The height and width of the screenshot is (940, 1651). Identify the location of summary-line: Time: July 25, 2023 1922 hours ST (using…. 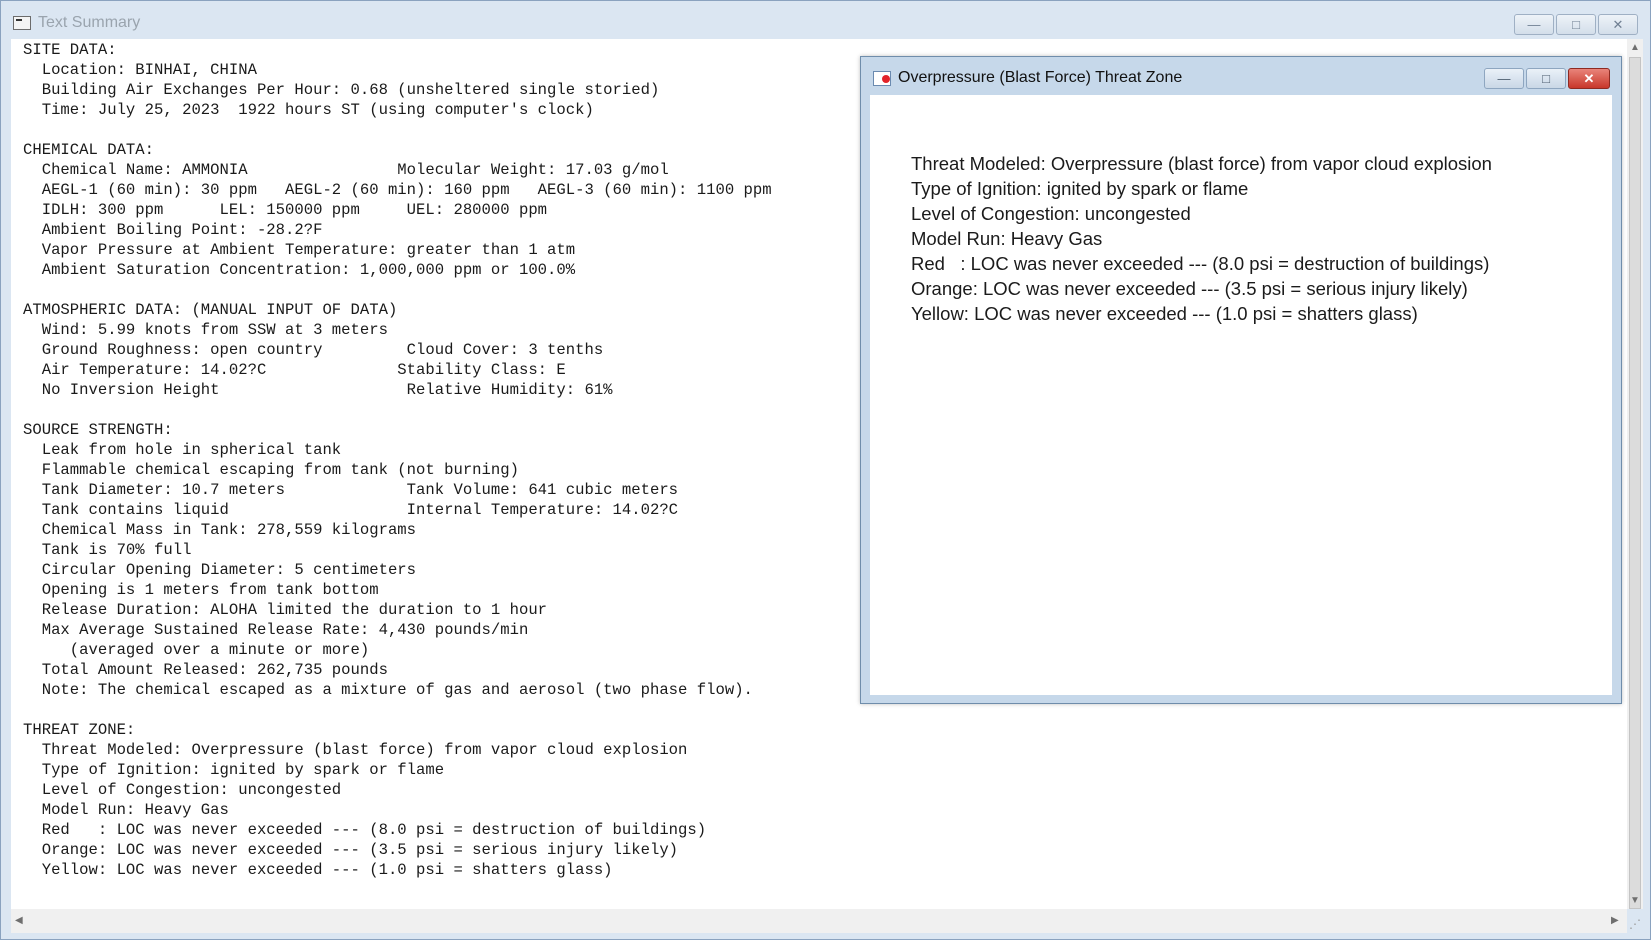
(308, 110).